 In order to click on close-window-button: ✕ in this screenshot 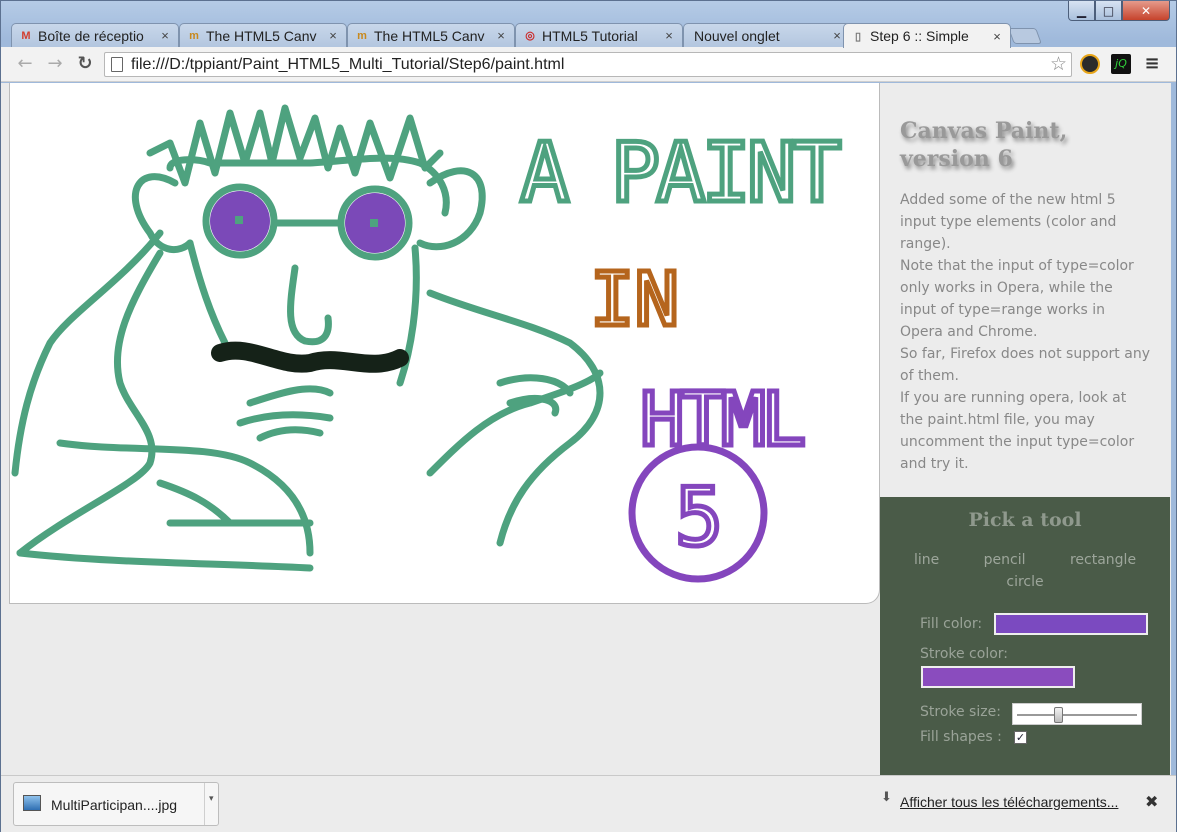, I will do `click(1146, 11)`.